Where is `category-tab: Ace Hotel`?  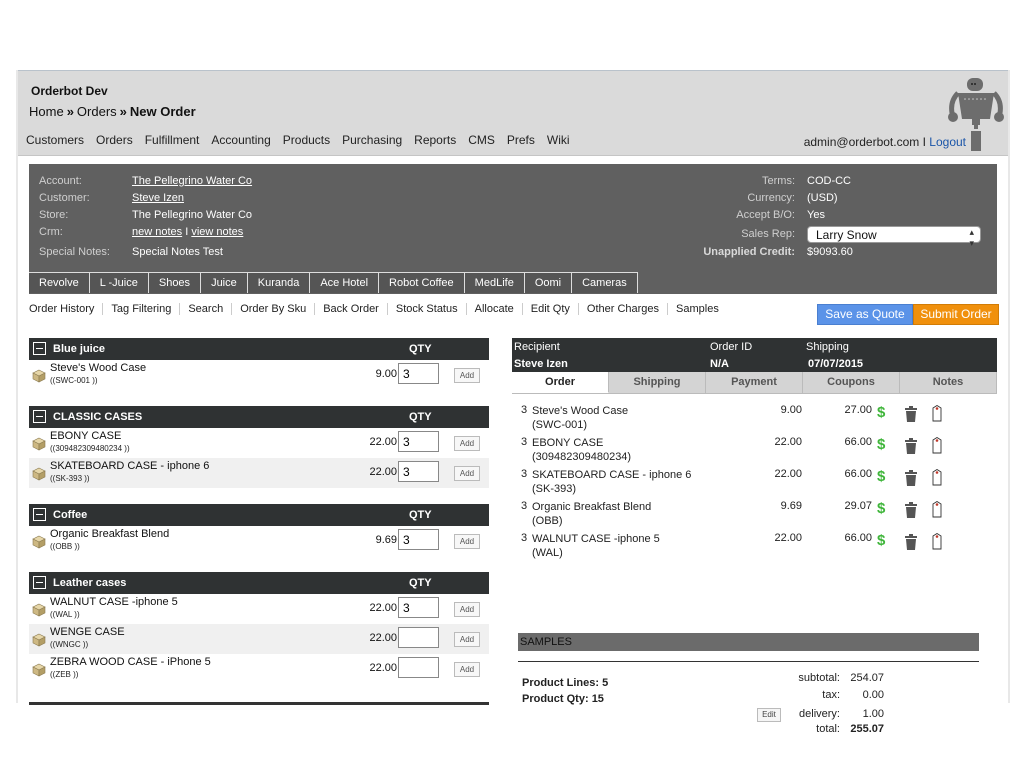
category-tab: Ace Hotel is located at coordinates (345, 282).